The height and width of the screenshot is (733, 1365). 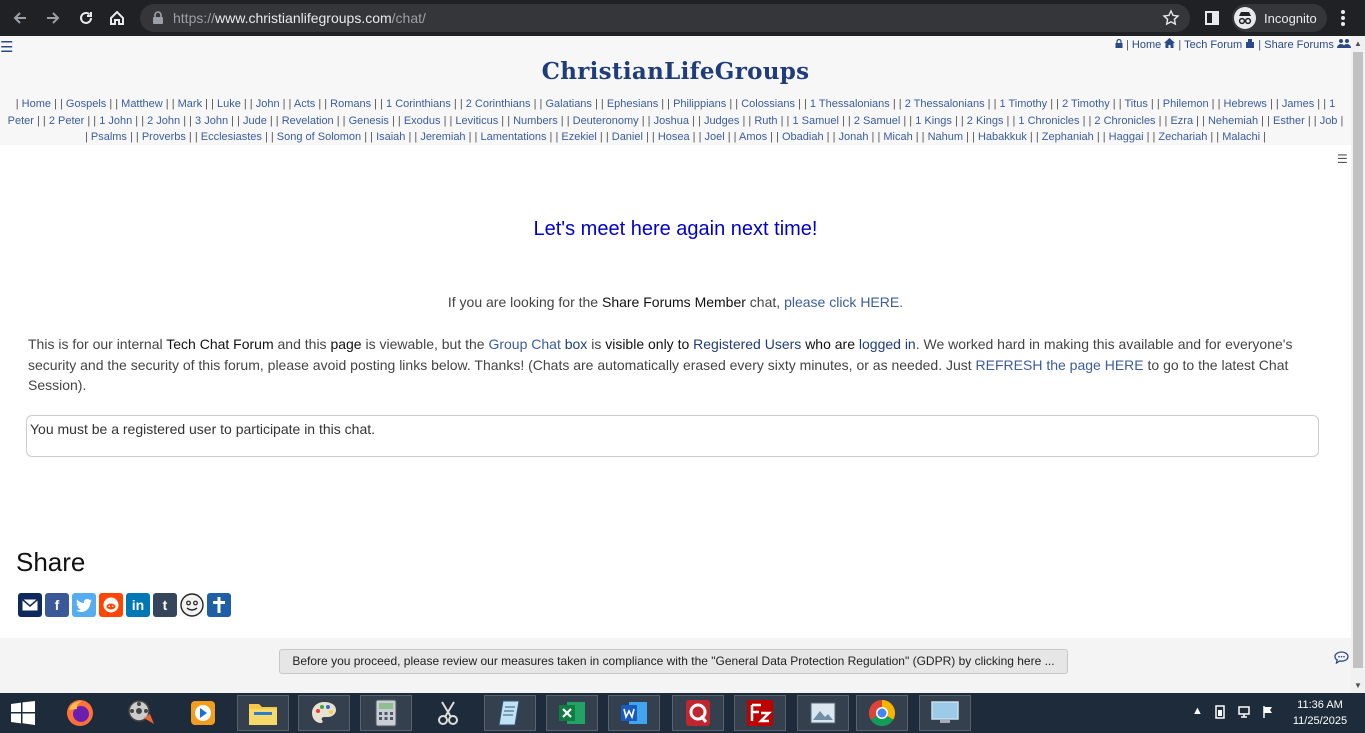 I want to click on book-link-2-chronicles: 2 Chronicles, so click(x=1124, y=121).